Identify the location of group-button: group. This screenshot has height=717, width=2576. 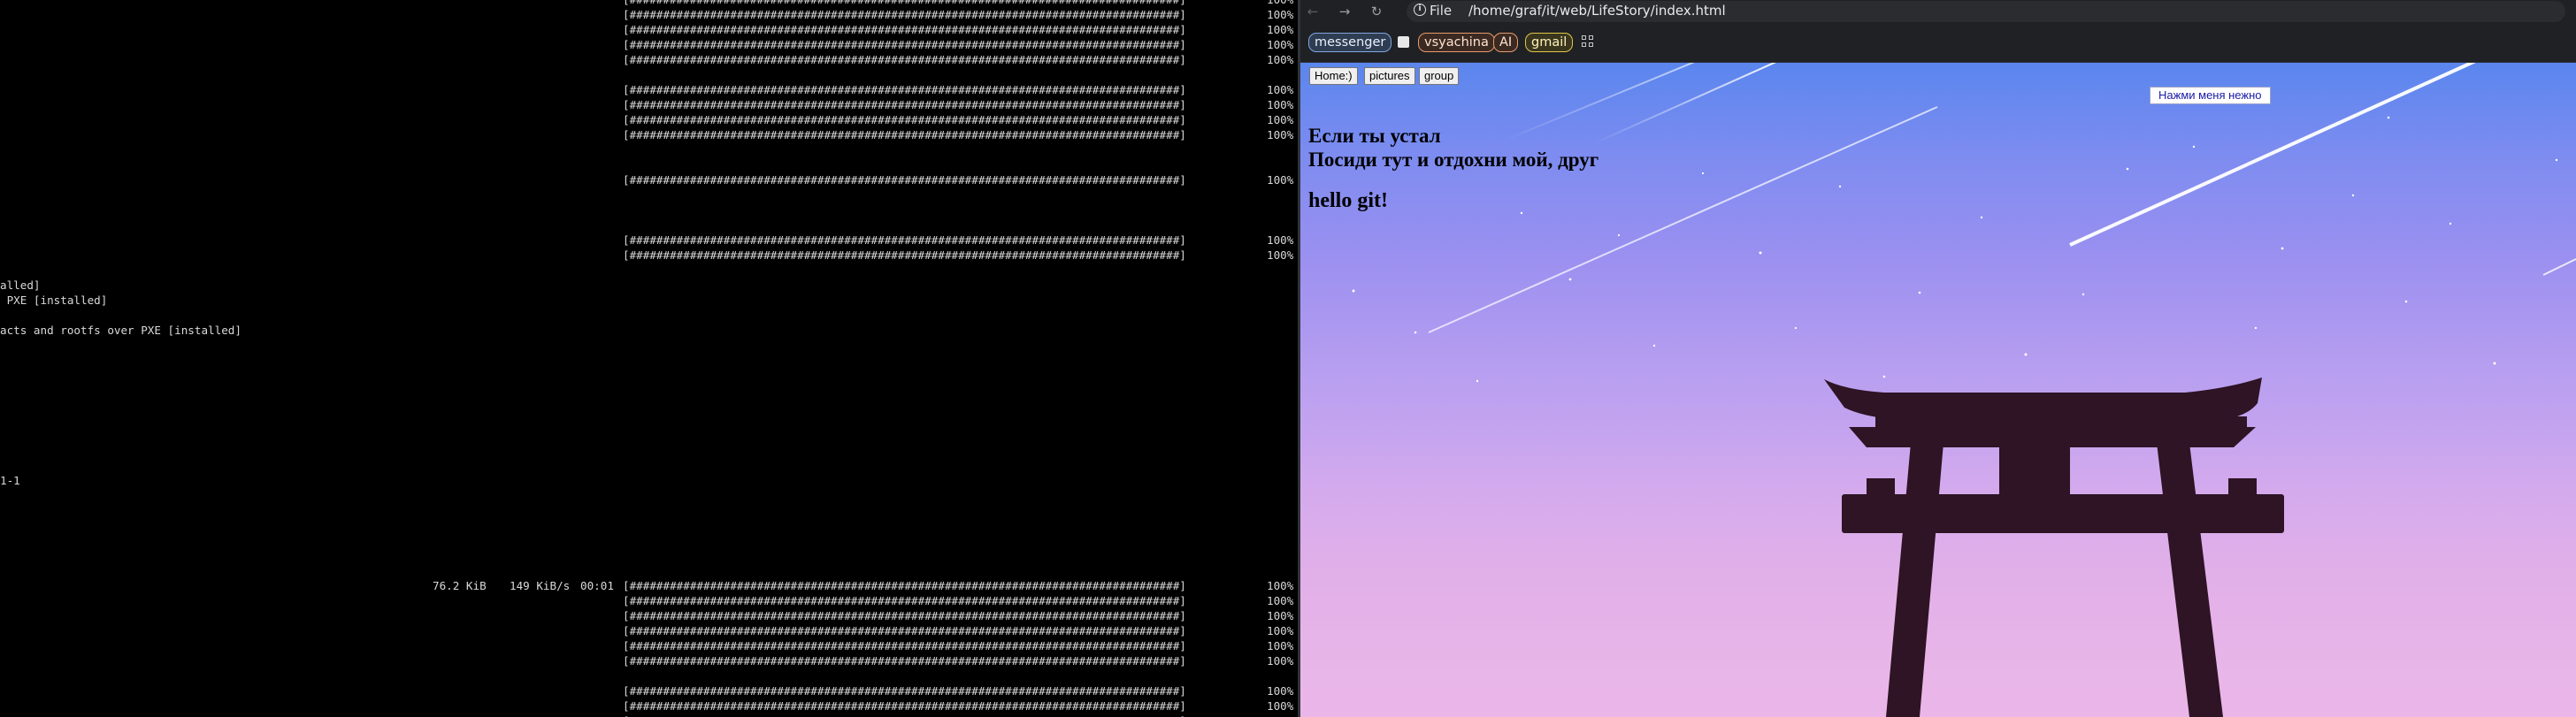
(1439, 76).